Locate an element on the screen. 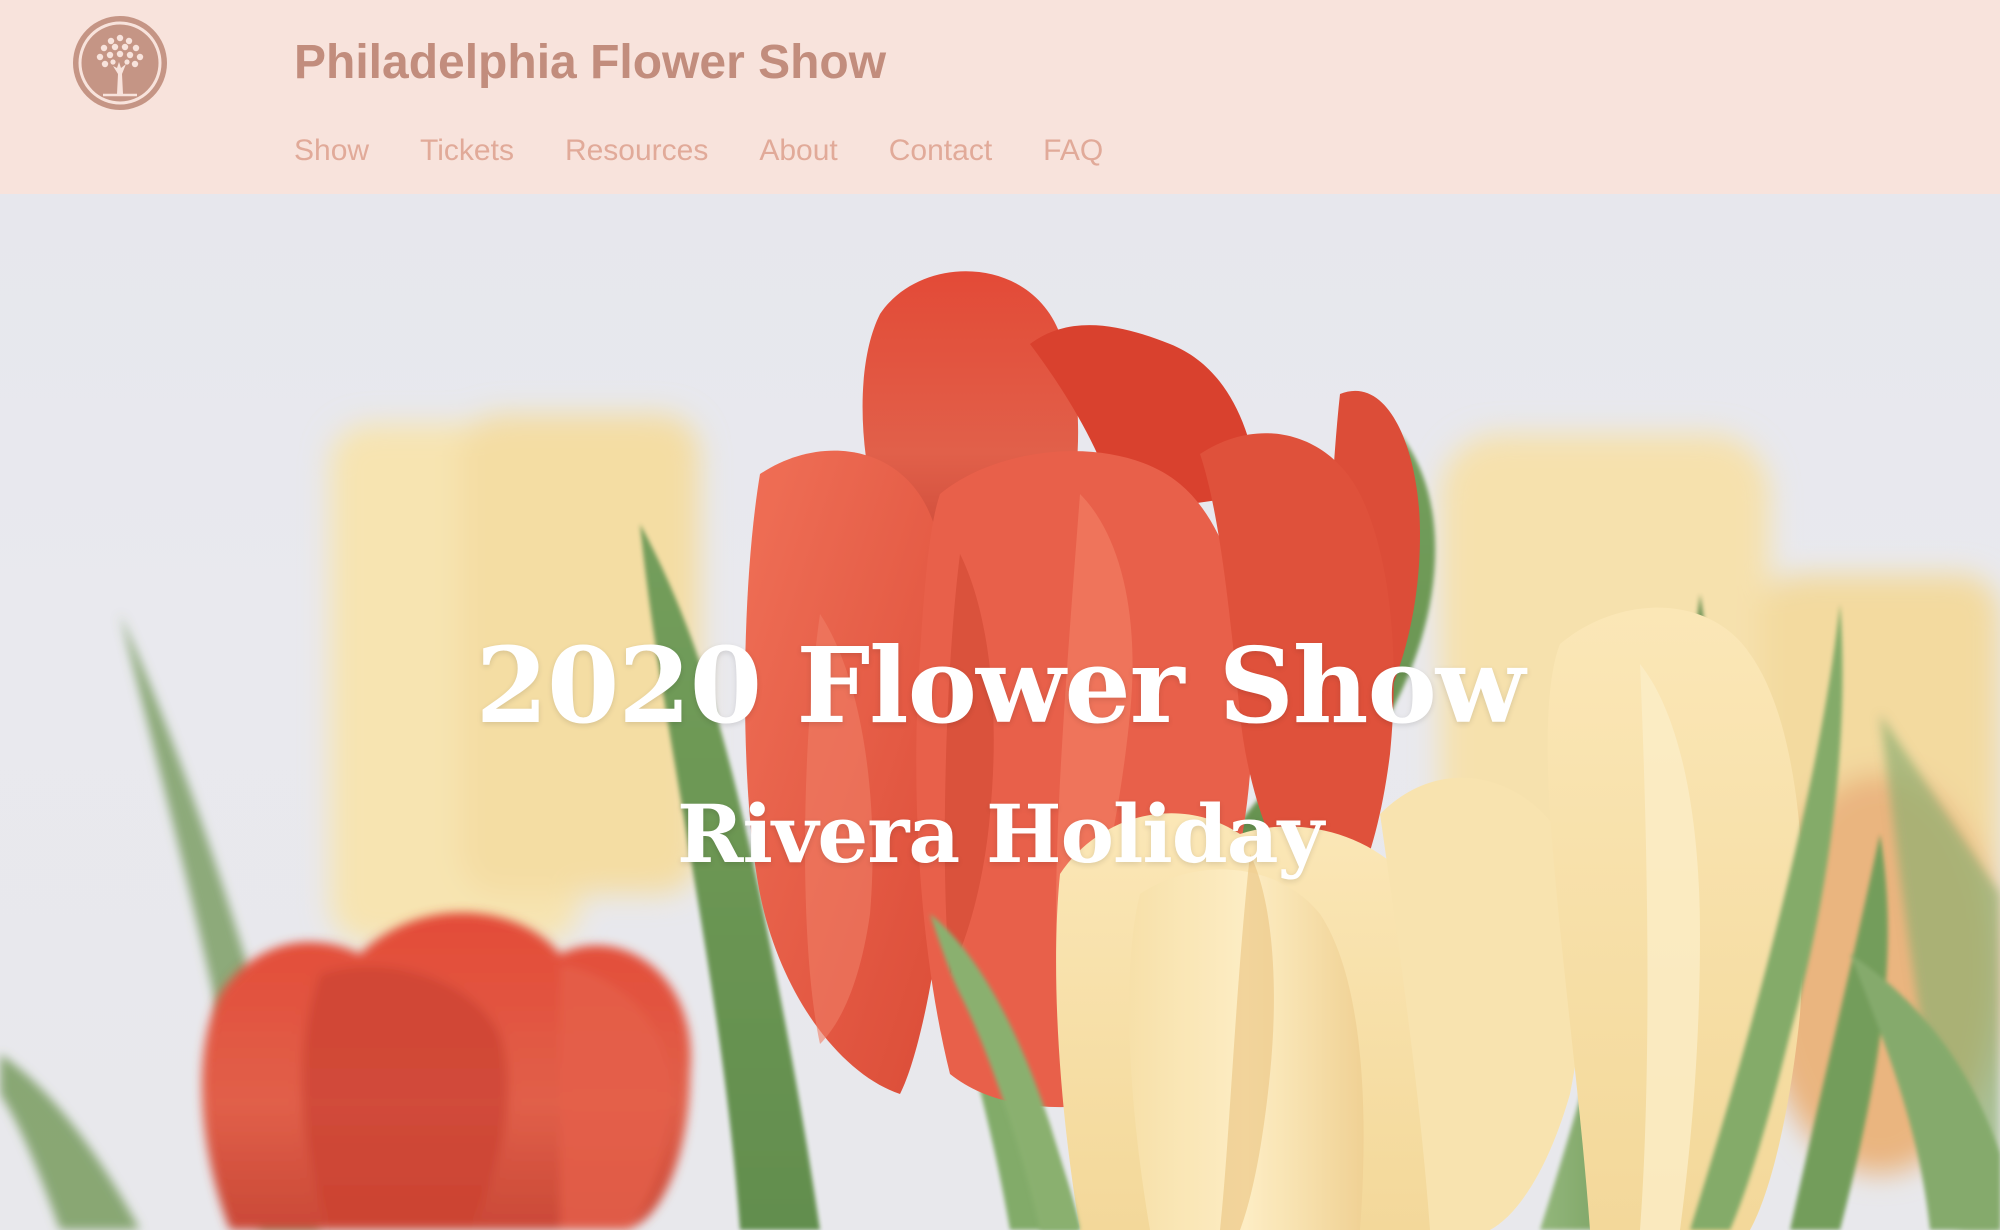 The image size is (2000, 1230). nav-show: Show is located at coordinates (331, 150).